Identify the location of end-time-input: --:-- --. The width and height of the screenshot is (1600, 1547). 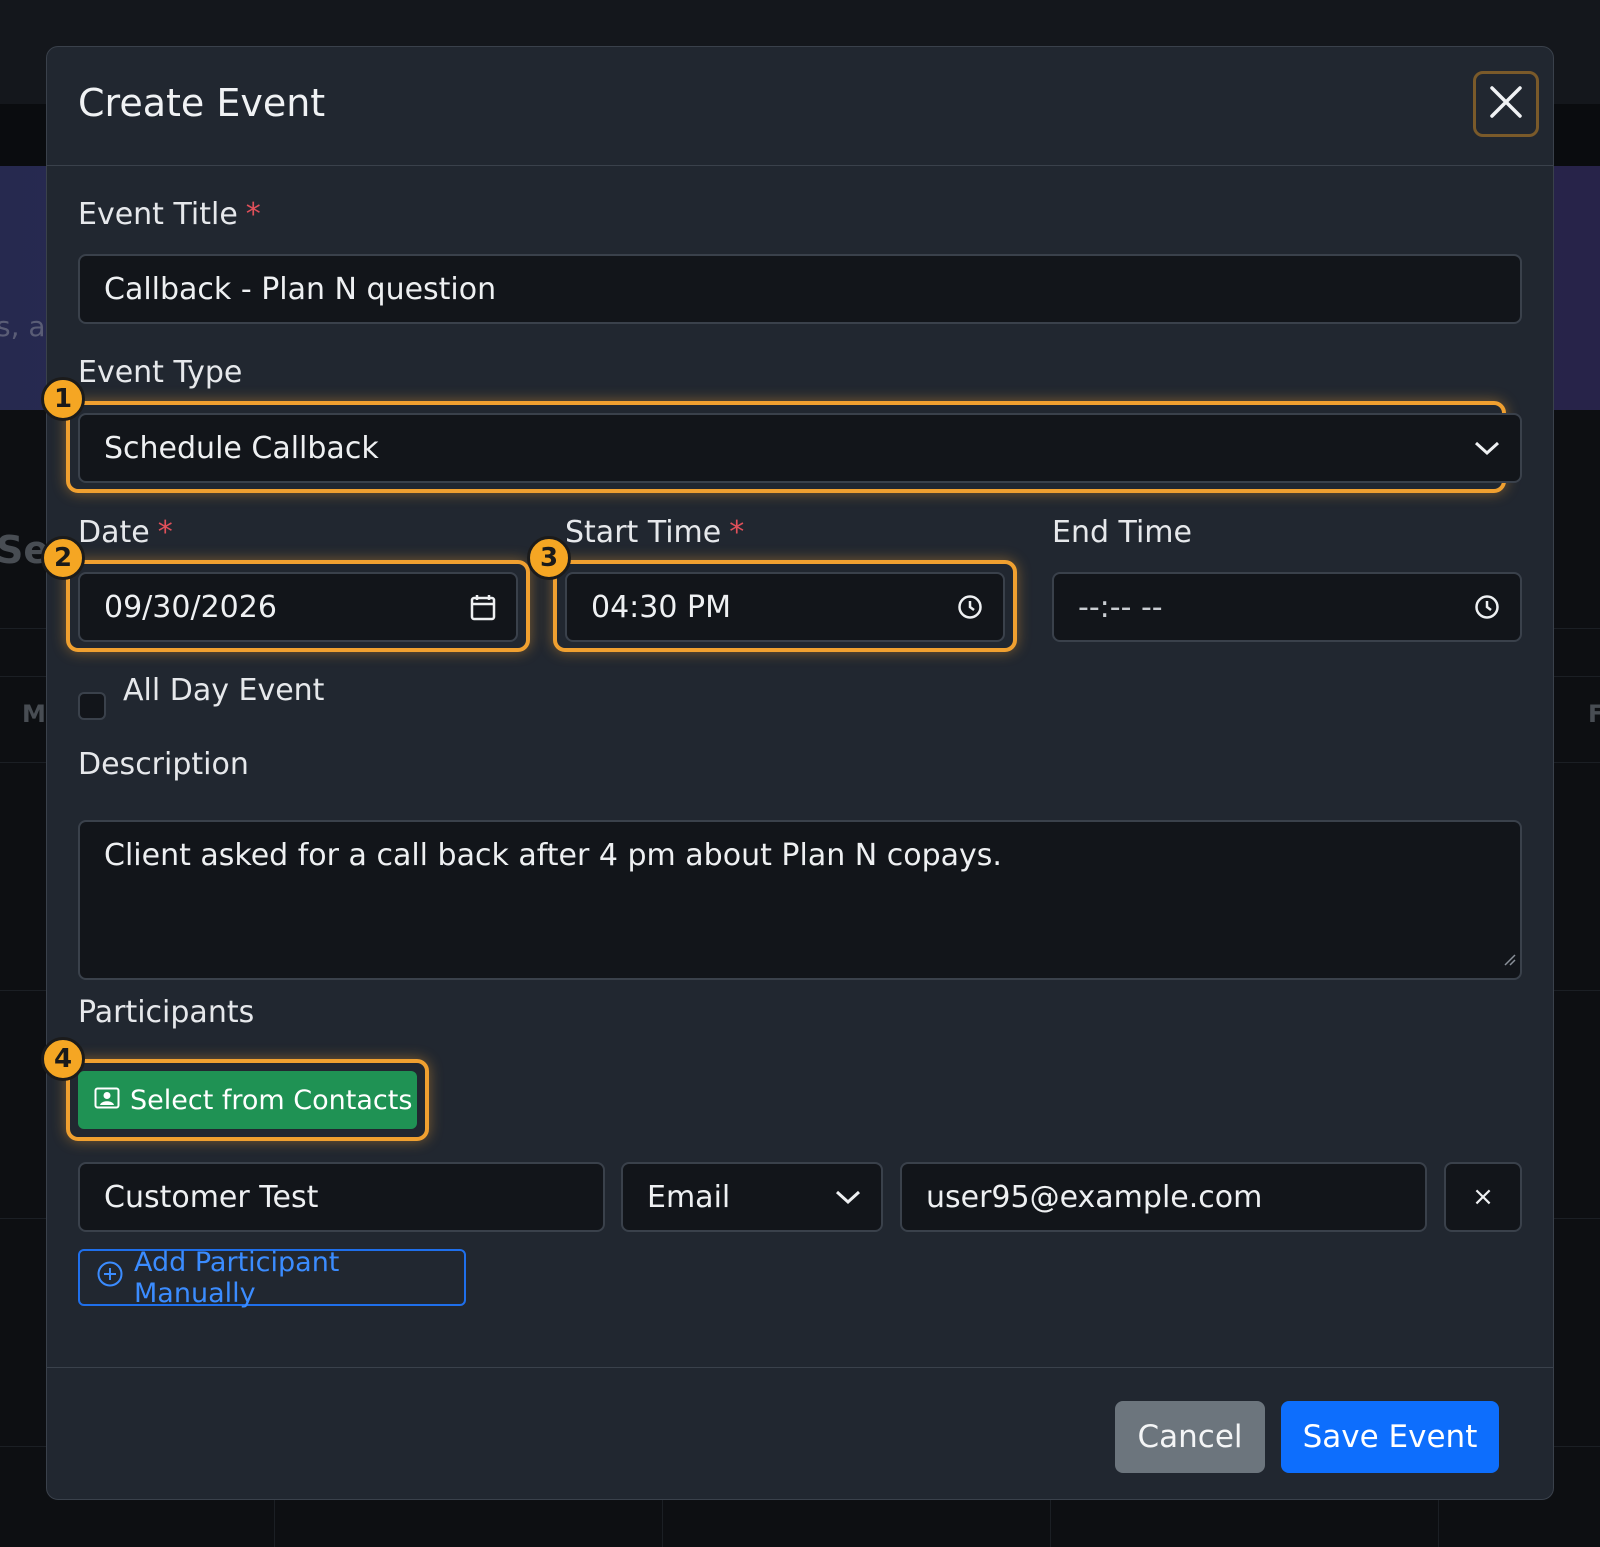
(1287, 607).